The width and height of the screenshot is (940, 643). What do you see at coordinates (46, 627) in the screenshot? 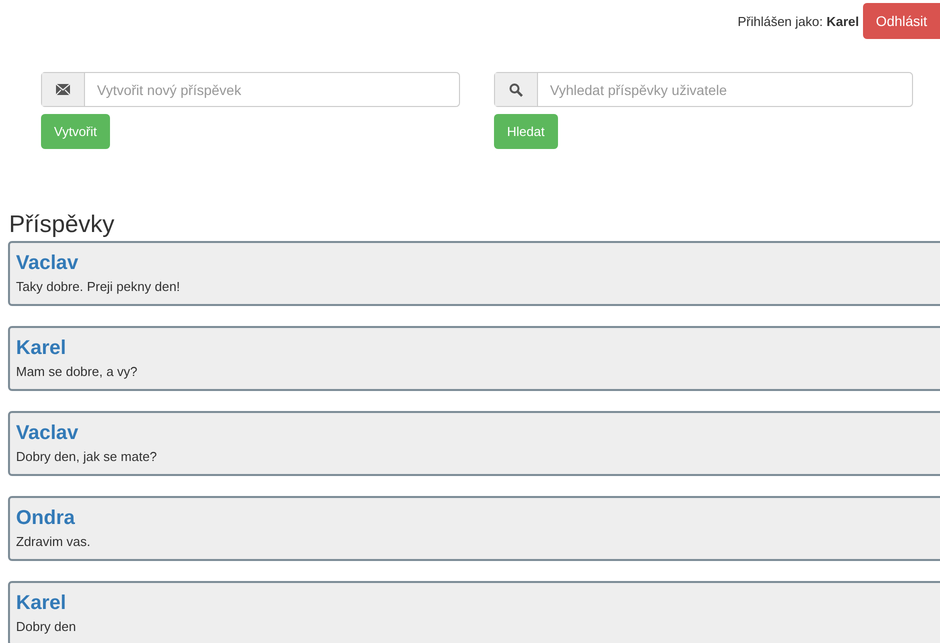
I see `post-text: Dobry den` at bounding box center [46, 627].